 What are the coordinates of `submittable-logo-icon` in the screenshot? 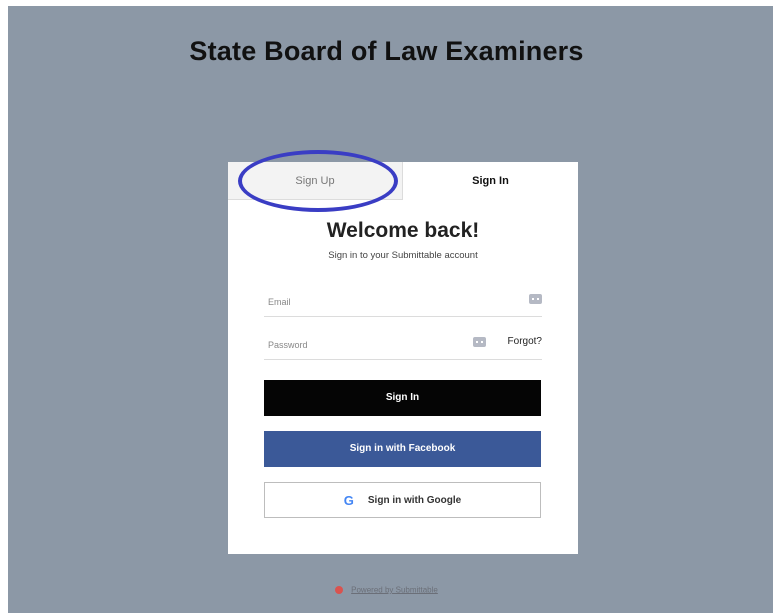 It's located at (339, 589).